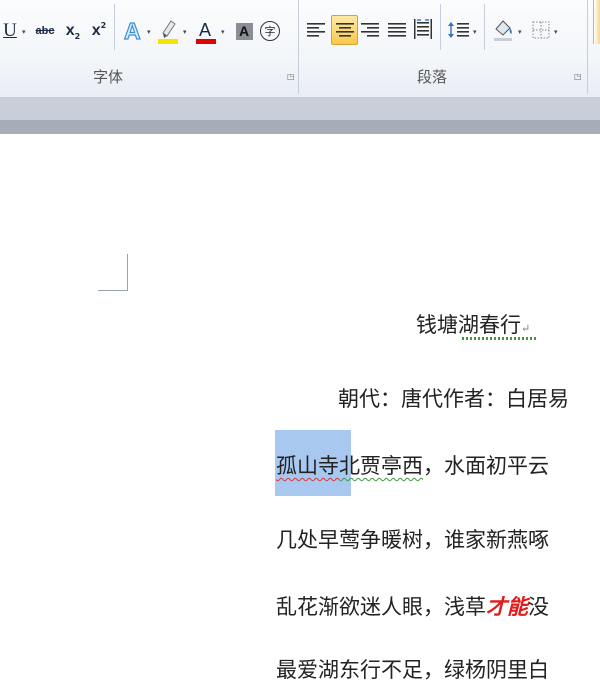 This screenshot has height=685, width=600. Describe the element at coordinates (412, 670) in the screenshot. I see `poem-line-4: 最爱湖东行不足，绿杨阴里白` at that location.